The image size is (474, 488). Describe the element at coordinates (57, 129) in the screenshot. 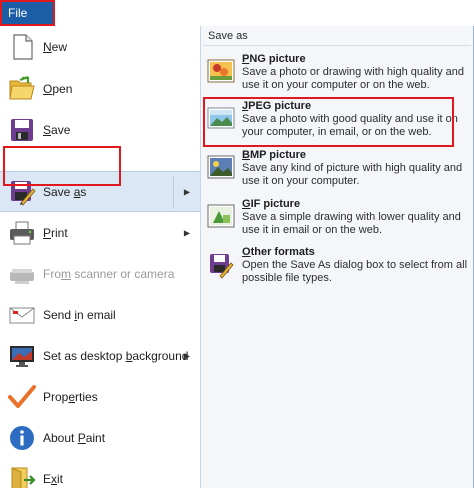

I see `menu-item-label: Save` at that location.